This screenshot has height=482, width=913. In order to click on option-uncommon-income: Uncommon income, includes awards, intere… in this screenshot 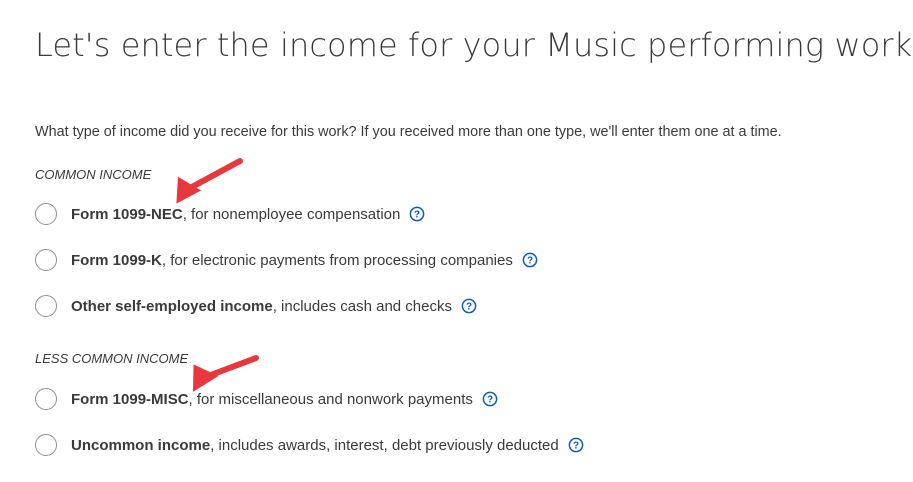, I will do `click(309, 445)`.